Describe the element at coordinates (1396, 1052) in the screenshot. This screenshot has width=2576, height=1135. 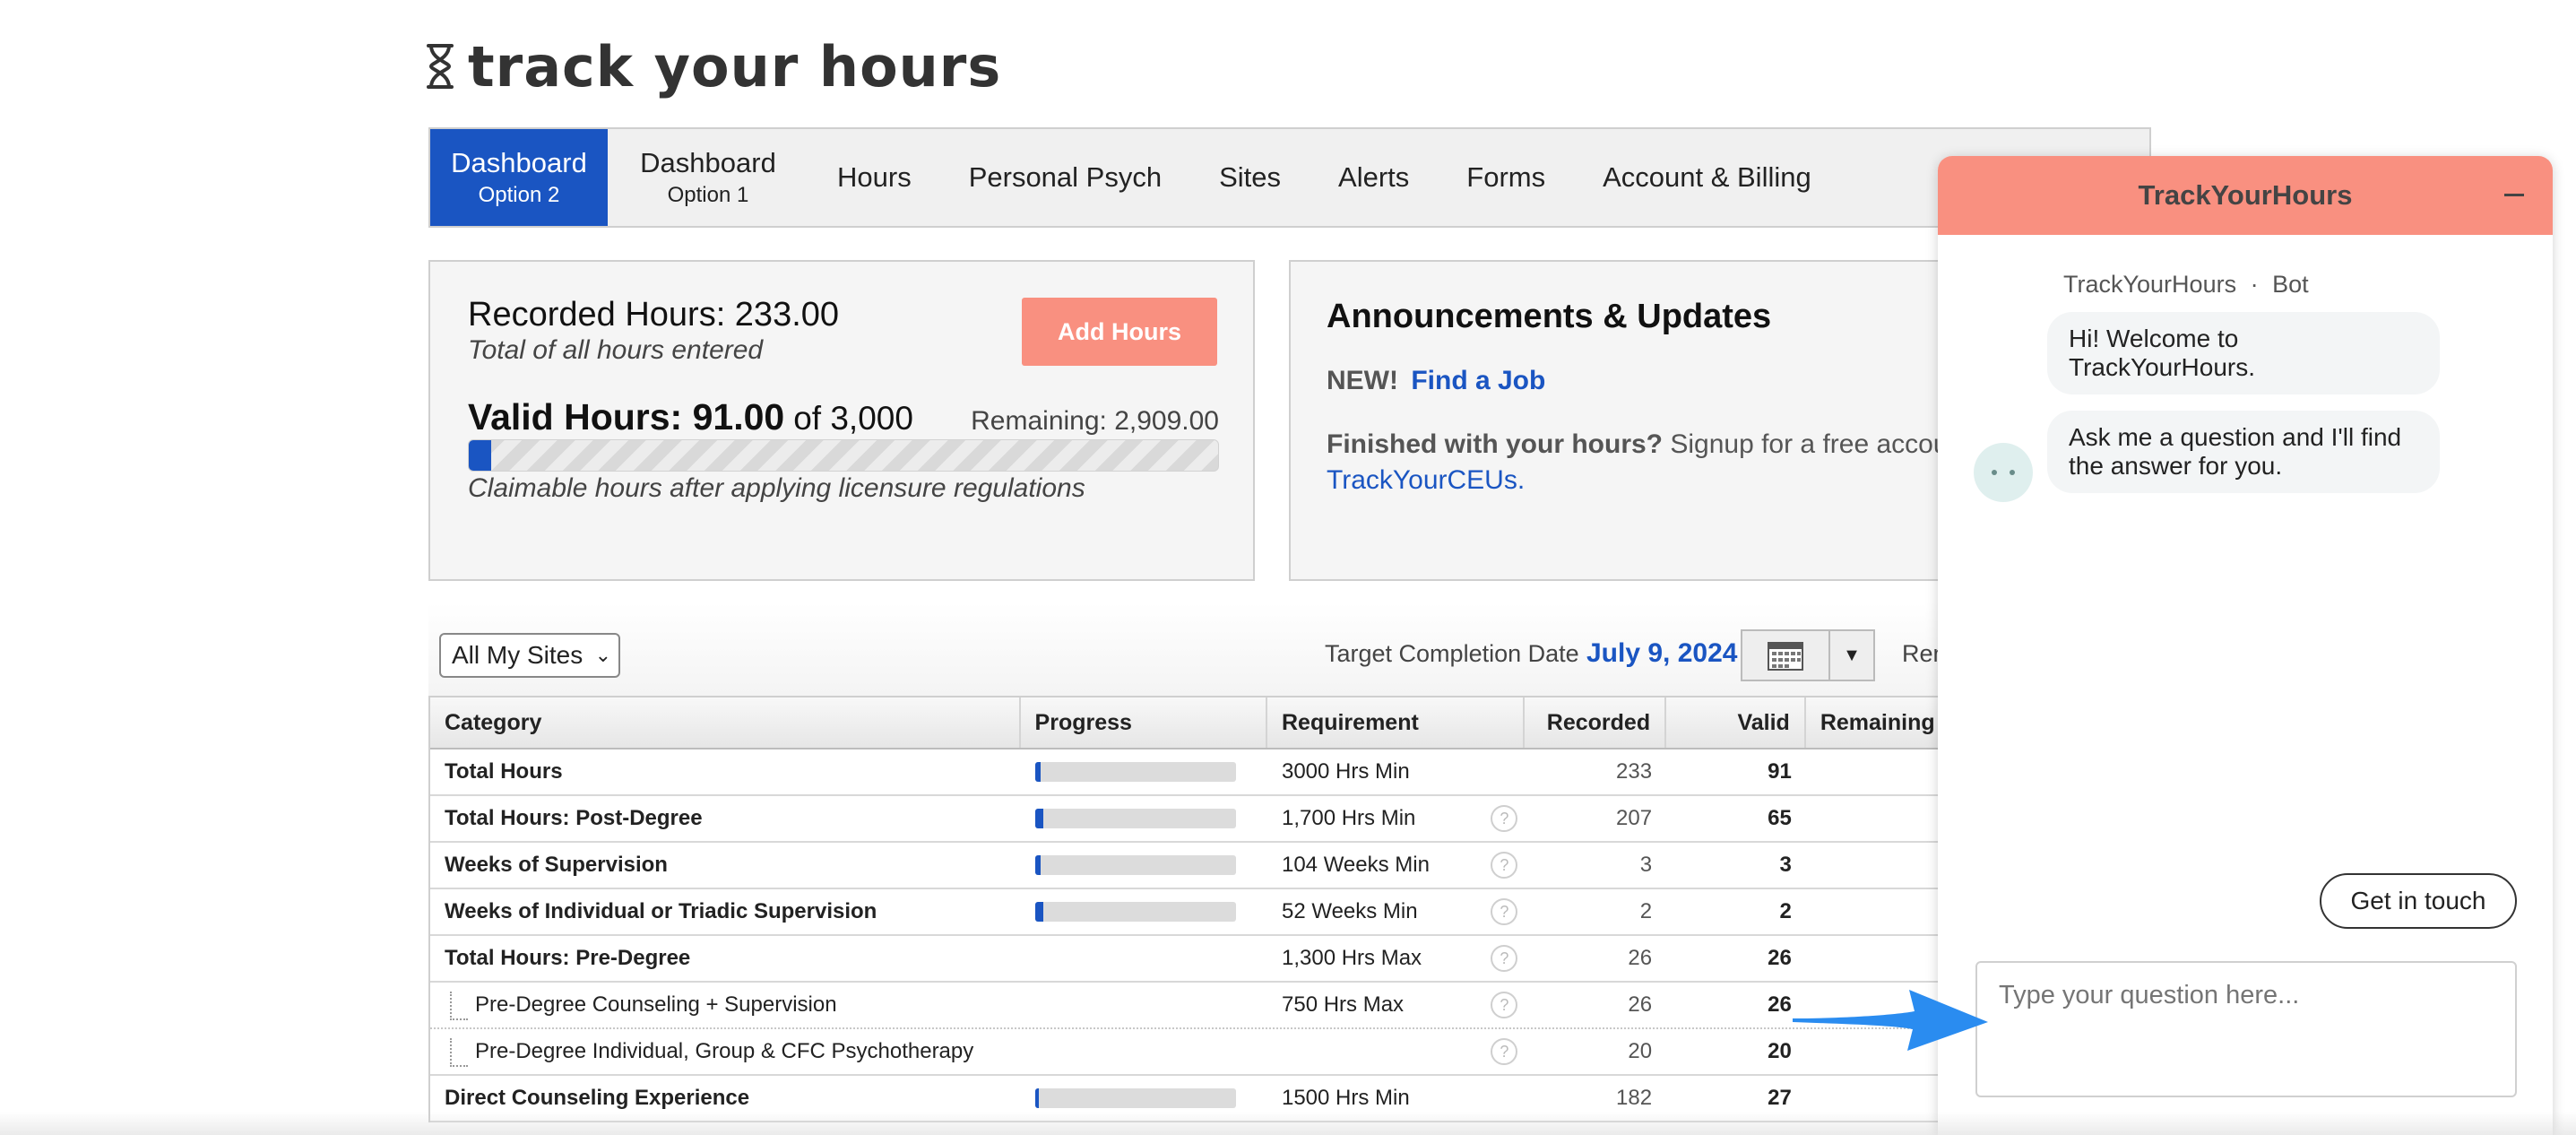
I see `row-requirement: ?` at that location.